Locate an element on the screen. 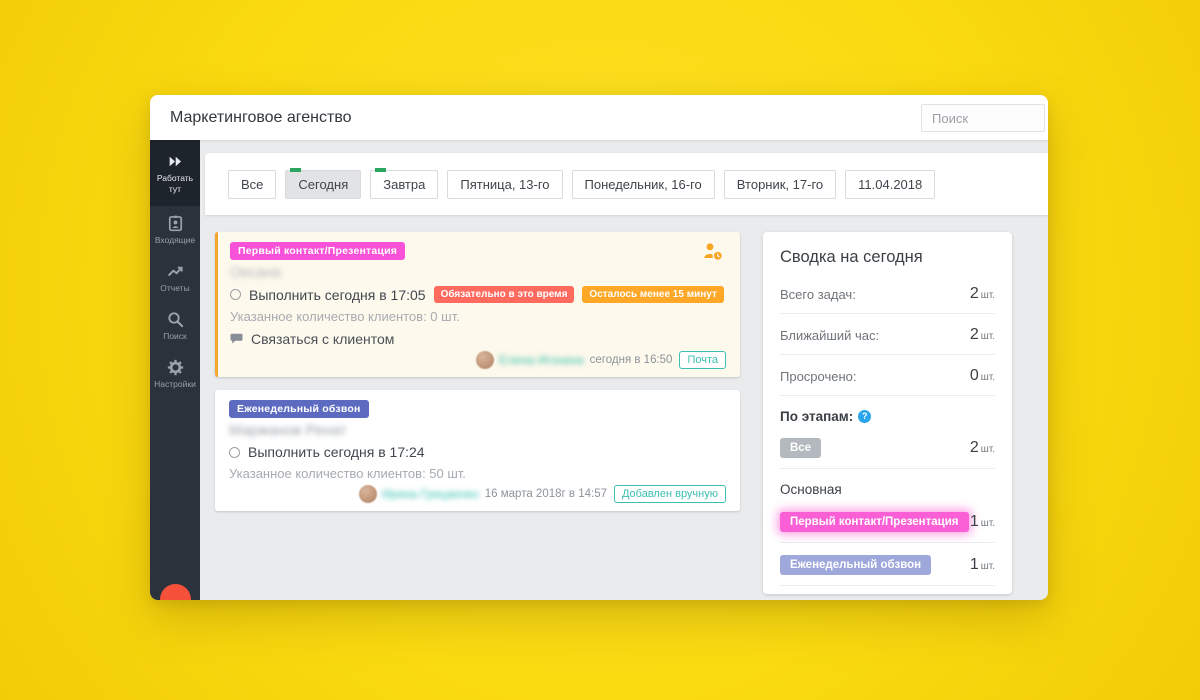  stages-heading: По этапам: ? is located at coordinates (887, 411).